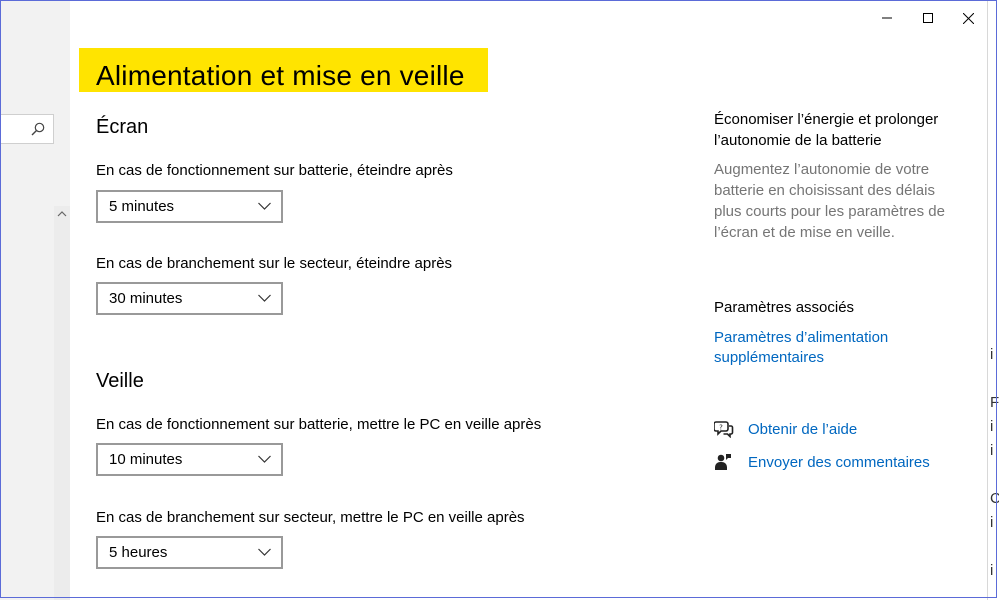  What do you see at coordinates (35, 300) in the screenshot?
I see `background-window-left` at bounding box center [35, 300].